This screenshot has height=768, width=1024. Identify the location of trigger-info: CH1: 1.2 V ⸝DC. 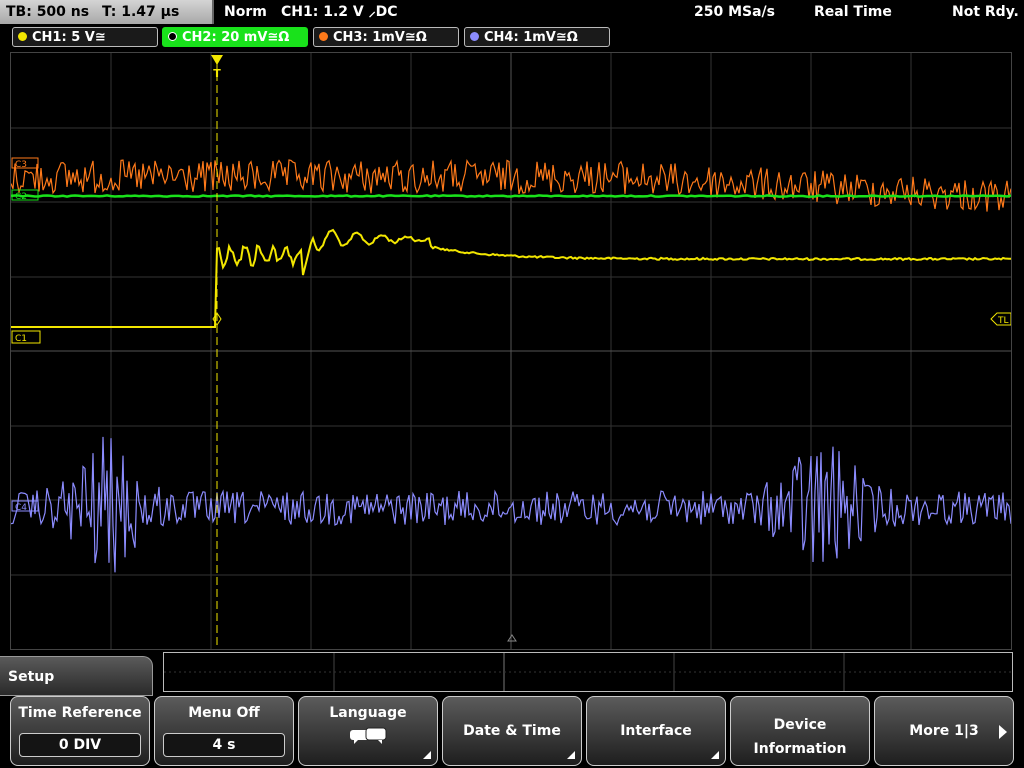
(339, 12).